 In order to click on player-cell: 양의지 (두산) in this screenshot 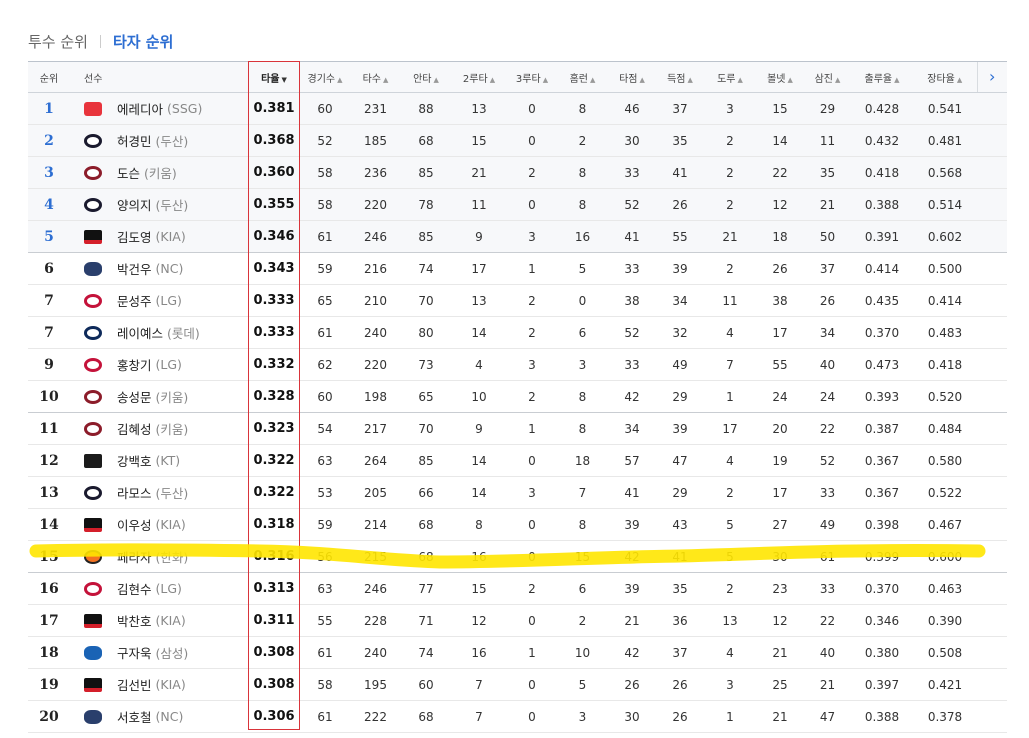, I will do `click(159, 204)`.